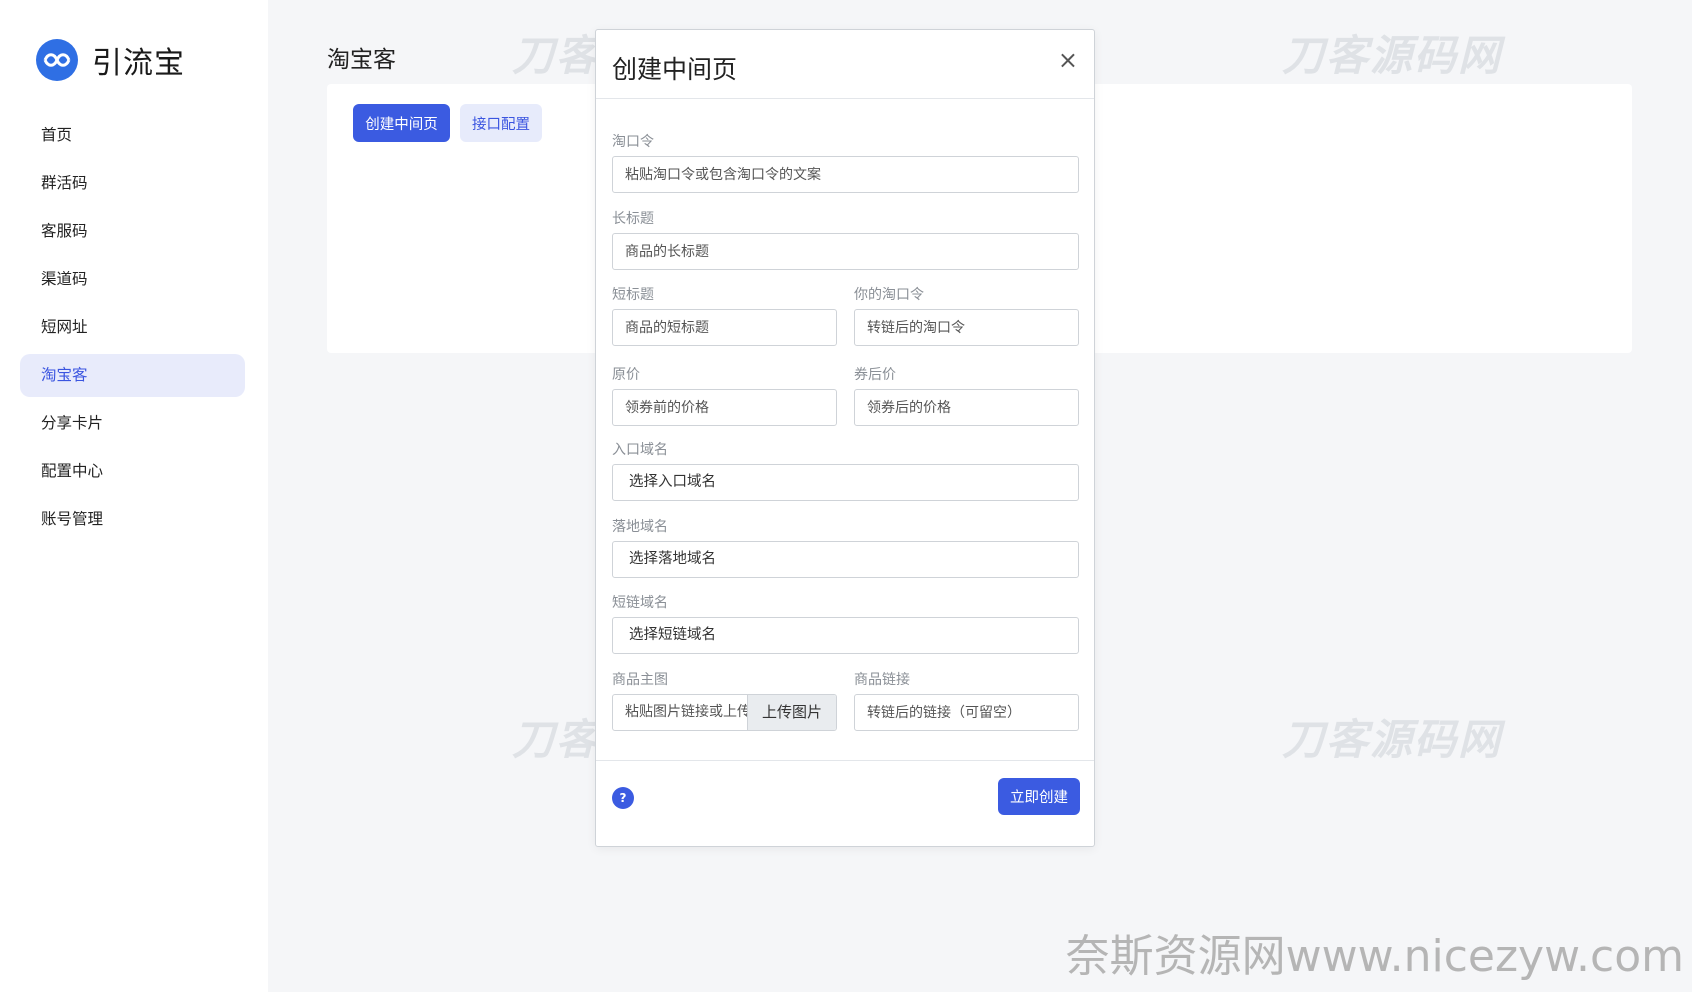 The height and width of the screenshot is (992, 1692). What do you see at coordinates (640, 603) in the screenshot?
I see `short-domain-label: 短链域名` at bounding box center [640, 603].